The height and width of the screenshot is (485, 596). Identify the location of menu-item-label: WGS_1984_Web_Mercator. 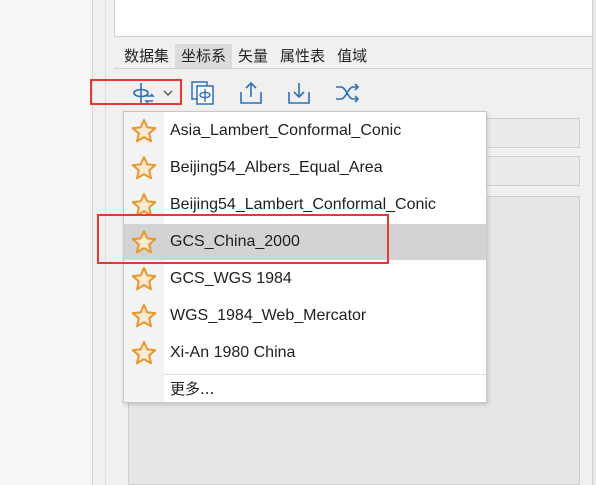
(268, 315).